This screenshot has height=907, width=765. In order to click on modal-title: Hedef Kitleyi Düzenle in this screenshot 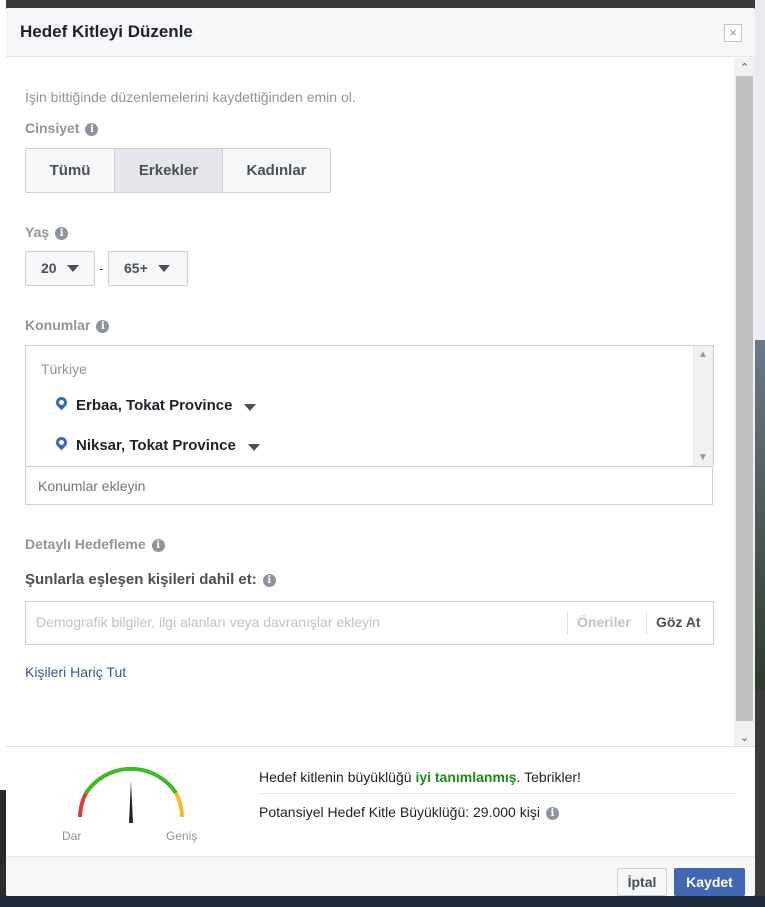, I will do `click(106, 31)`.